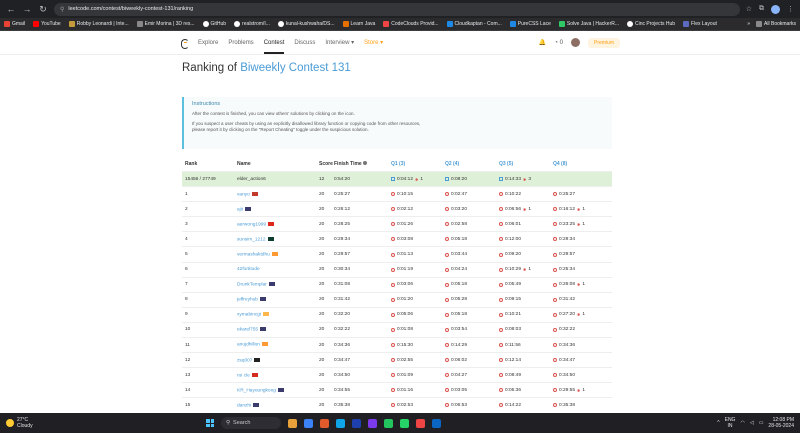  I want to click on user-avatar, so click(575, 42).